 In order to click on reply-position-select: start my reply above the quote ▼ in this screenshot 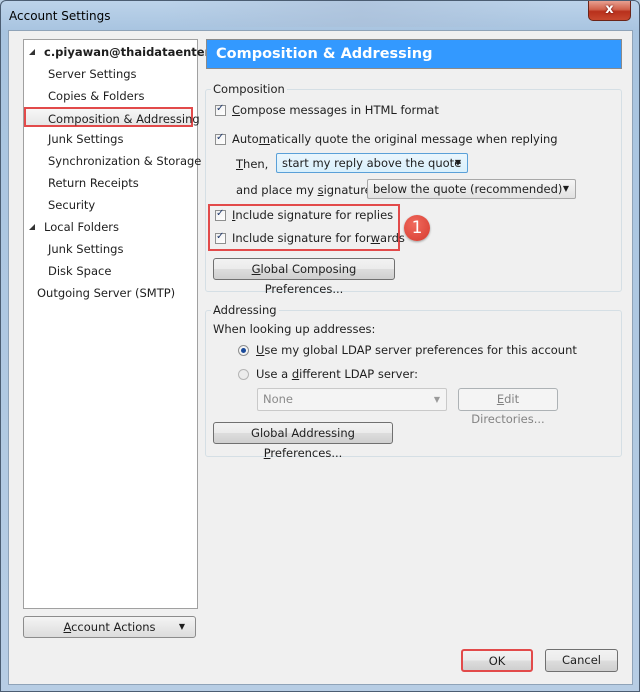, I will do `click(372, 163)`.